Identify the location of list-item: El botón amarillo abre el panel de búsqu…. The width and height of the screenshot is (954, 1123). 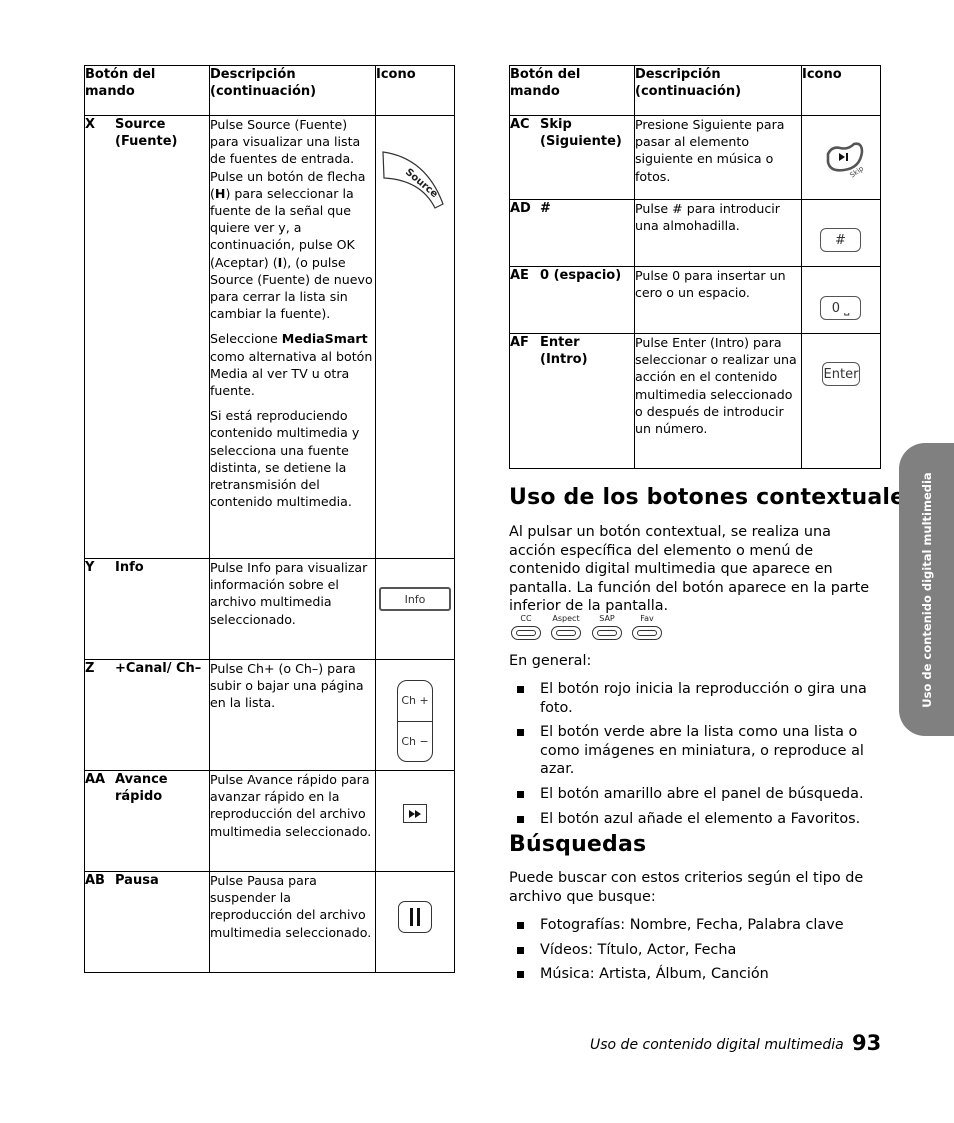
(694, 794).